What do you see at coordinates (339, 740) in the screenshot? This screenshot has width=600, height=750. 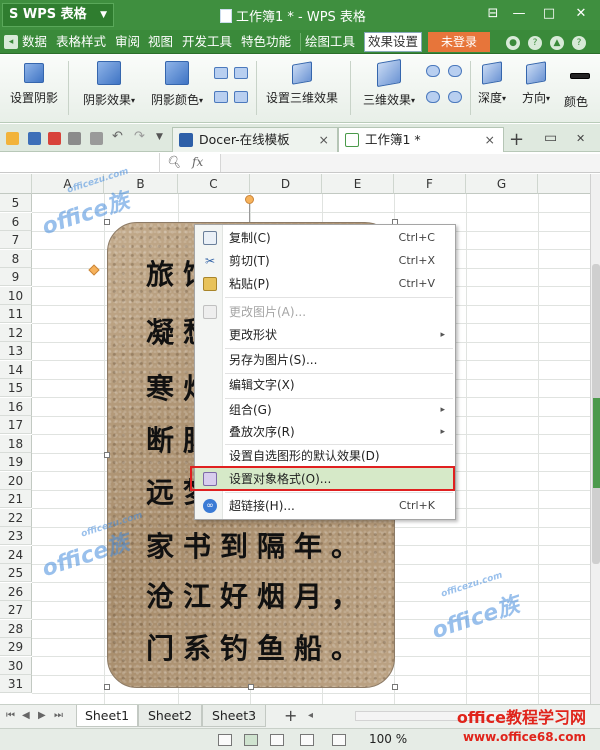 I see `eye-protection-icon` at bounding box center [339, 740].